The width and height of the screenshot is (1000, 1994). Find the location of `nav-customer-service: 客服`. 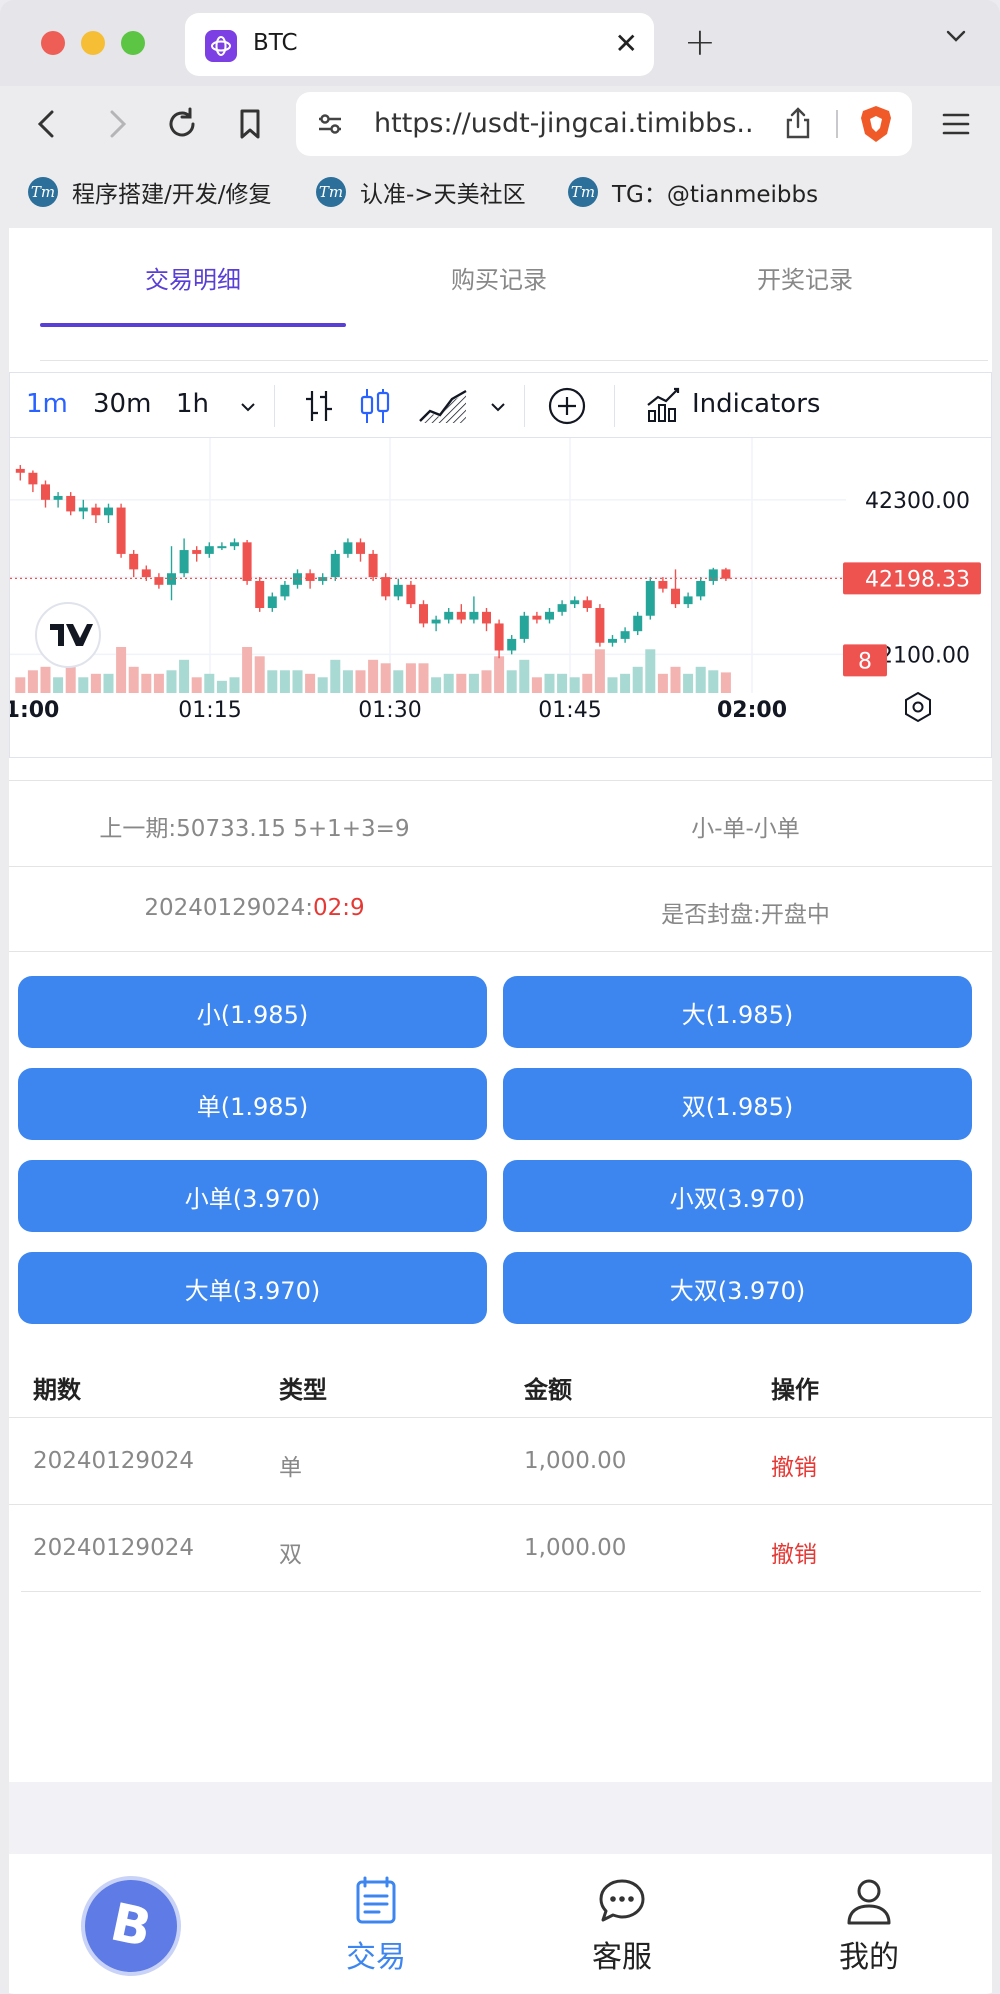

nav-customer-service: 客服 is located at coordinates (622, 1926).